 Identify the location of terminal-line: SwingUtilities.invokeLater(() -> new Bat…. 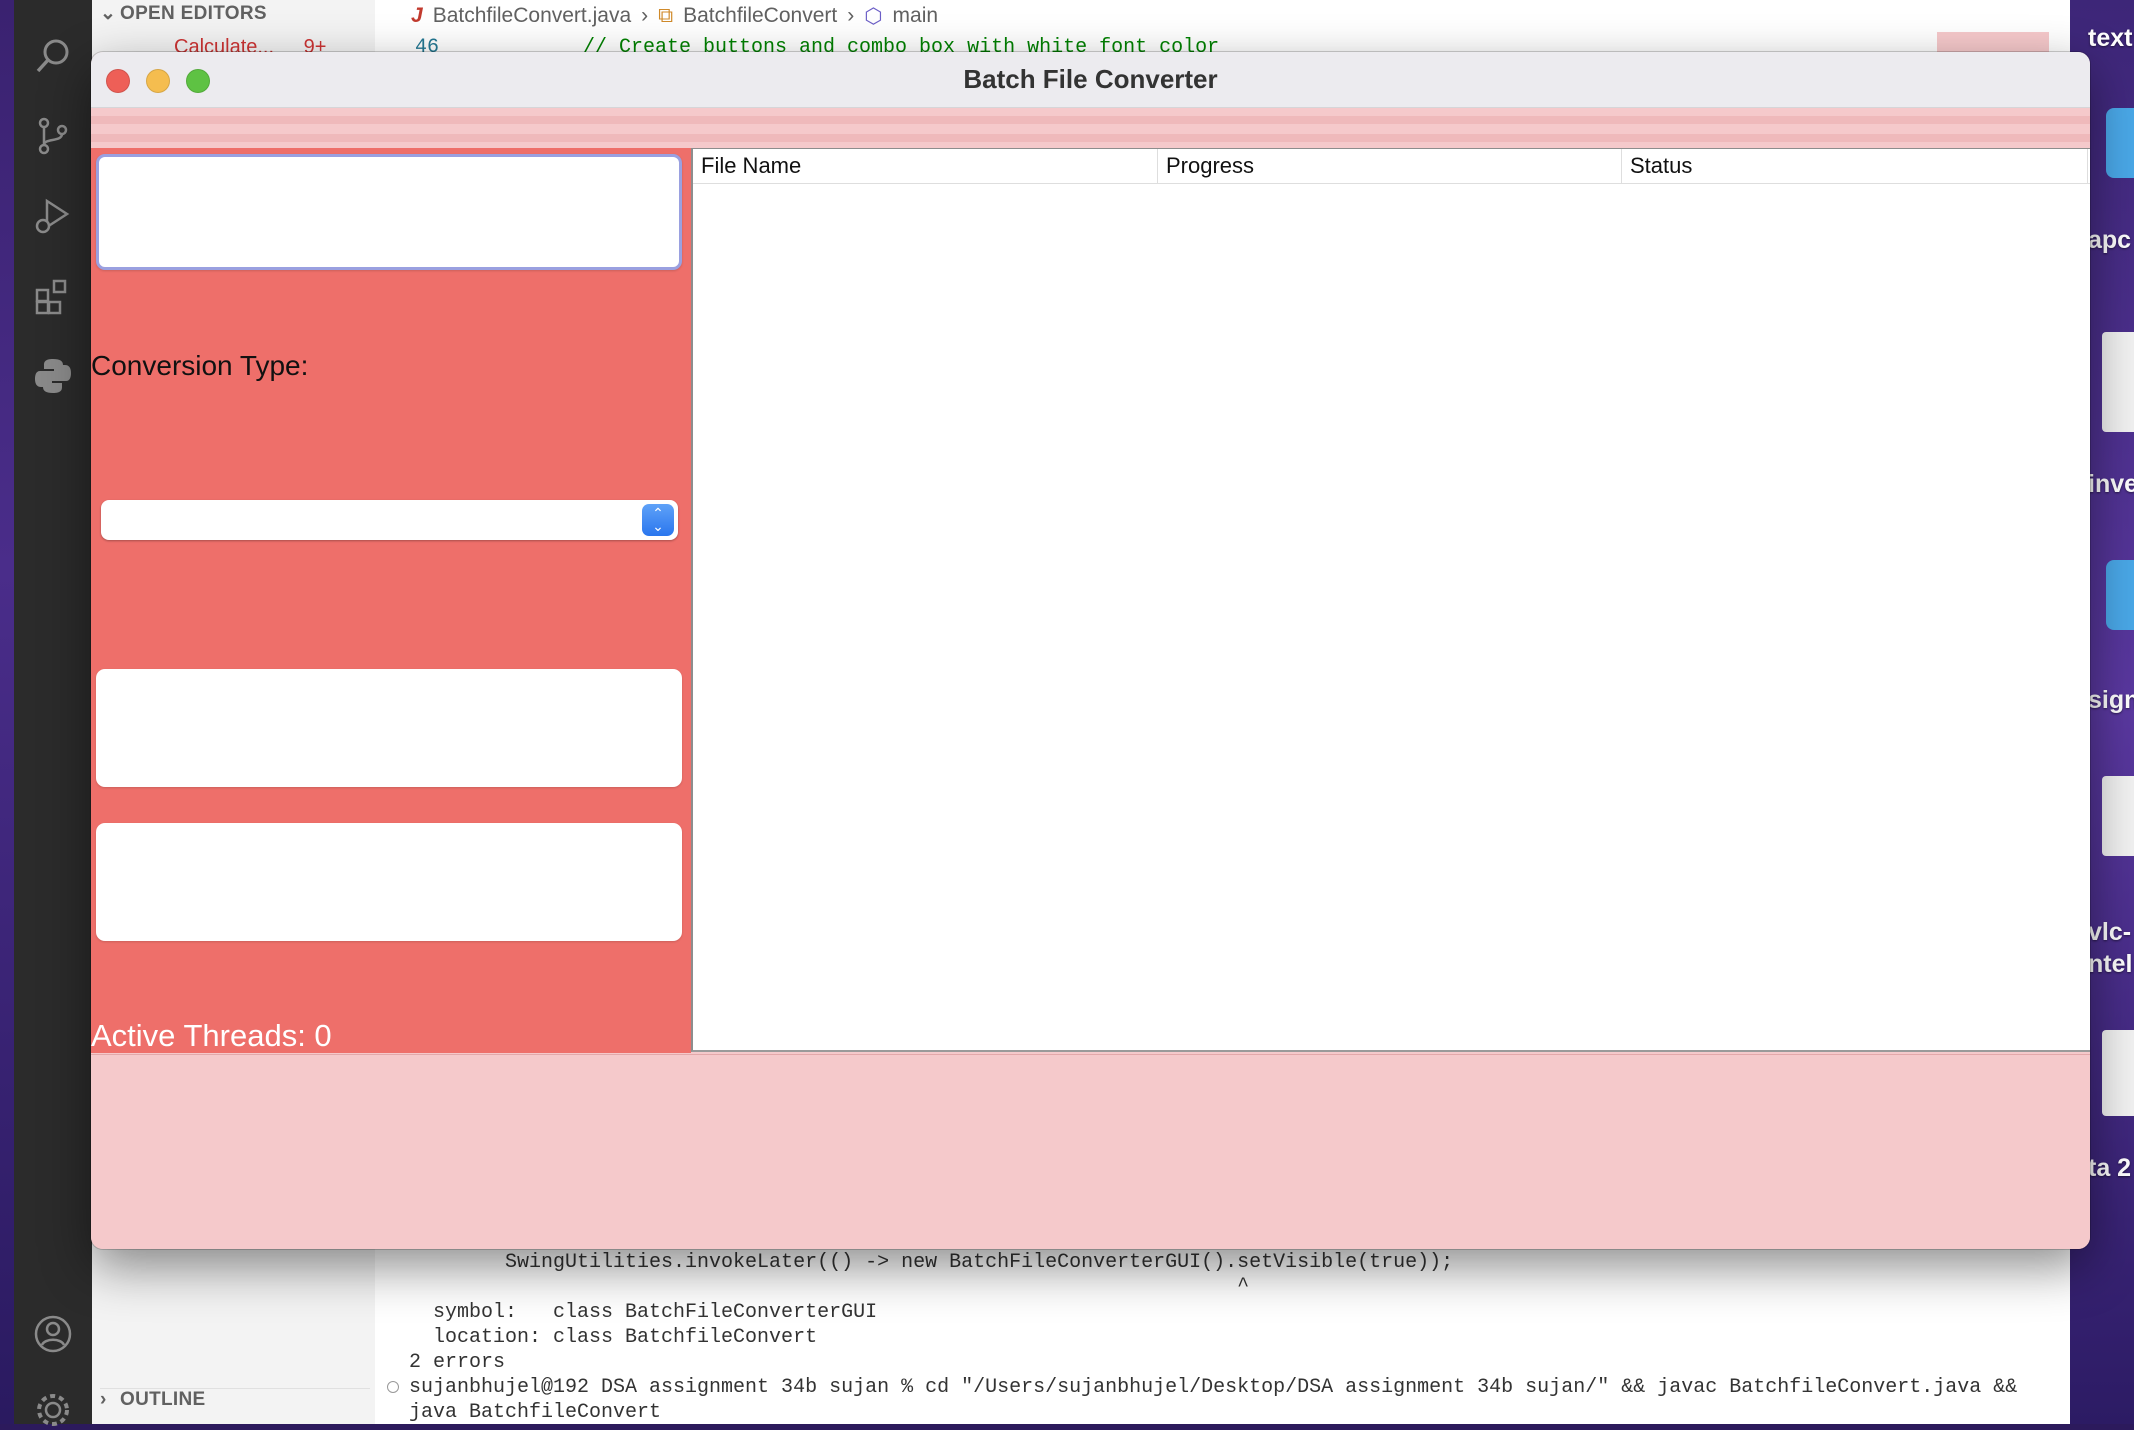
(931, 1262).